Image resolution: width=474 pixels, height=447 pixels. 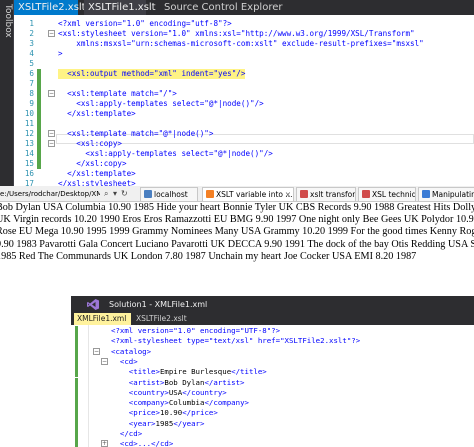 I want to click on code-text: <country>USA</country>, so click(x=169, y=393).